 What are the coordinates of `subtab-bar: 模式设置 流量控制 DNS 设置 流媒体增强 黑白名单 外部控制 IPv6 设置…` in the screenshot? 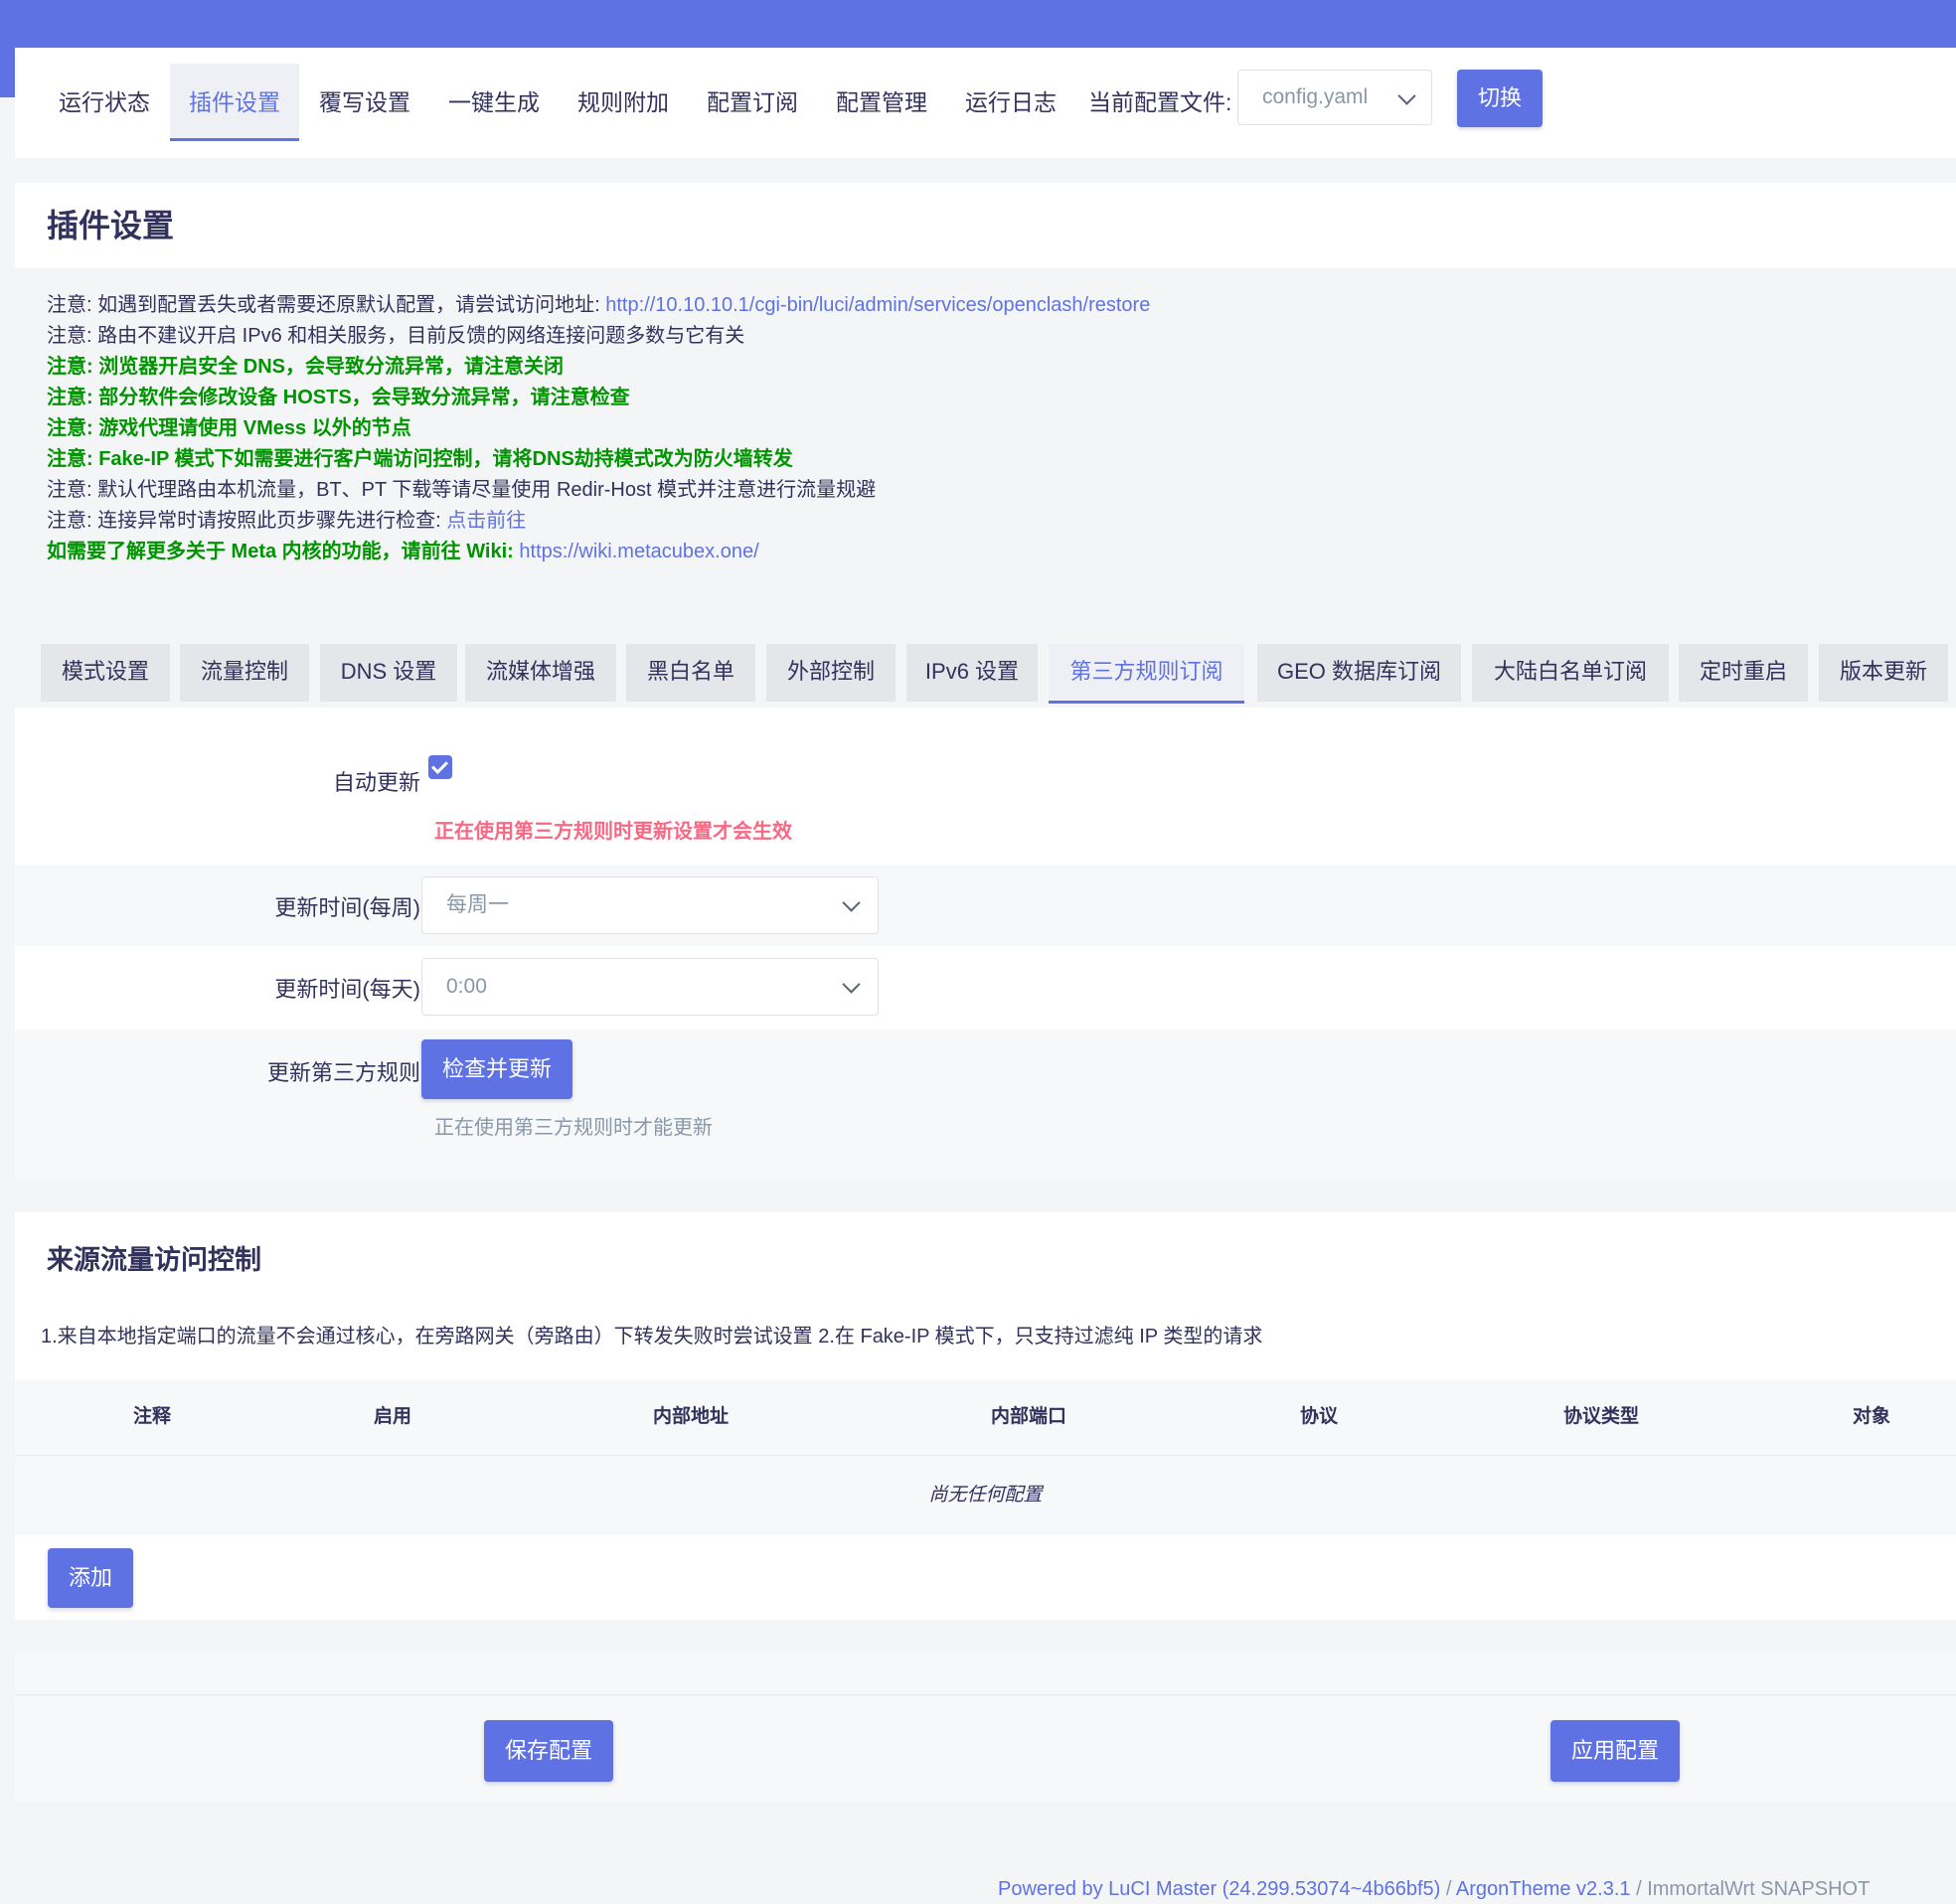 It's located at (985, 669).